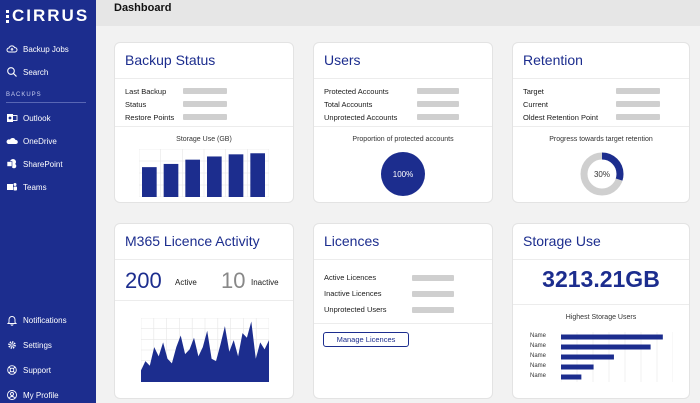  What do you see at coordinates (348, 104) in the screenshot?
I see `total-accounts-label: Total Accounts` at bounding box center [348, 104].